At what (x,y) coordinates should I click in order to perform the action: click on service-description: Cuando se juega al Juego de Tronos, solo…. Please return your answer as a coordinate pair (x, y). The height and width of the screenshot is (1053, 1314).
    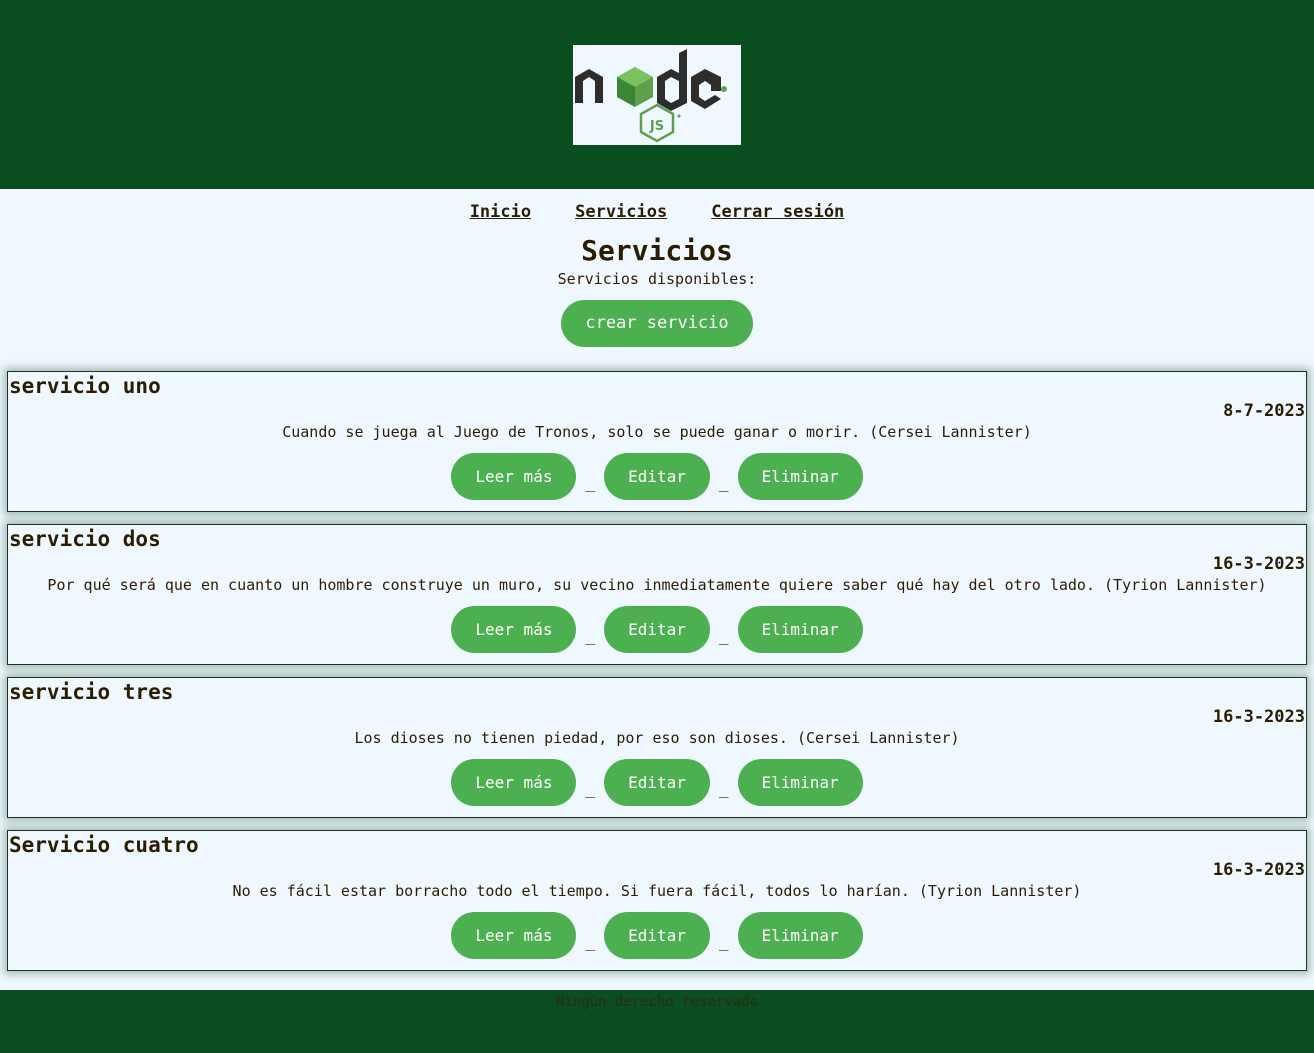
    Looking at the image, I should click on (657, 432).